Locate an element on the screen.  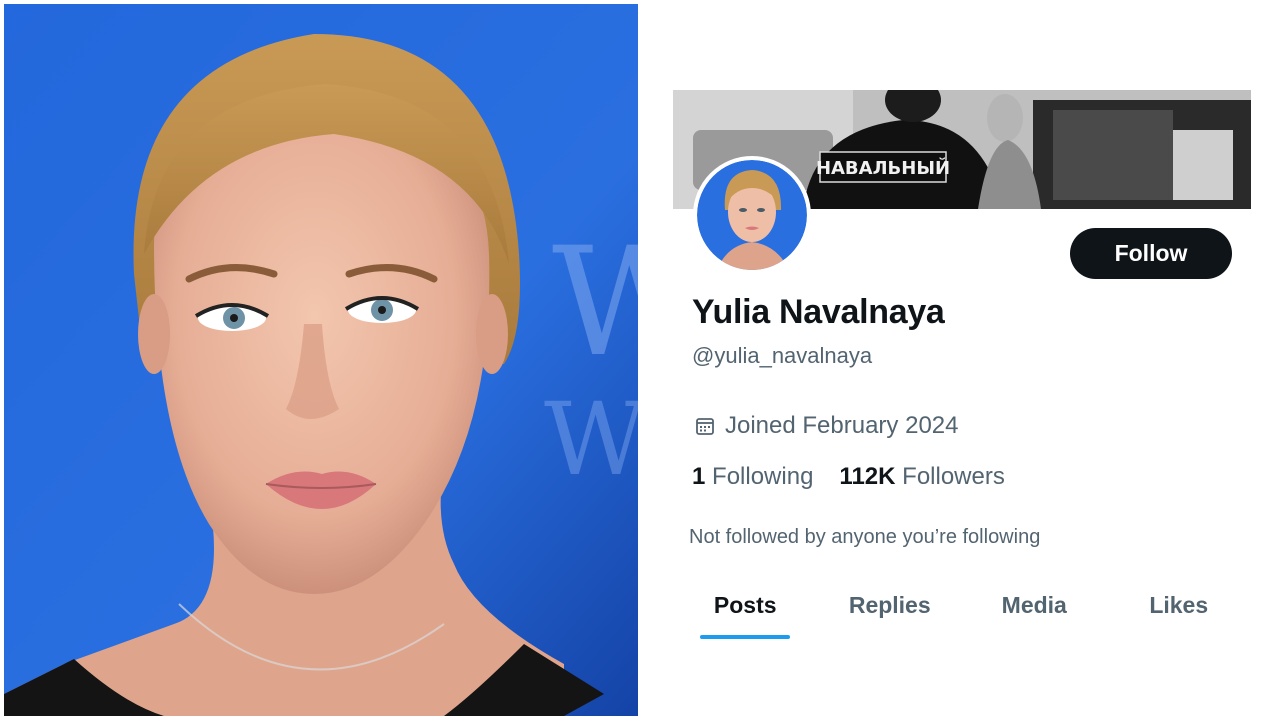
tab-likes: Likes is located at coordinates (1179, 610).